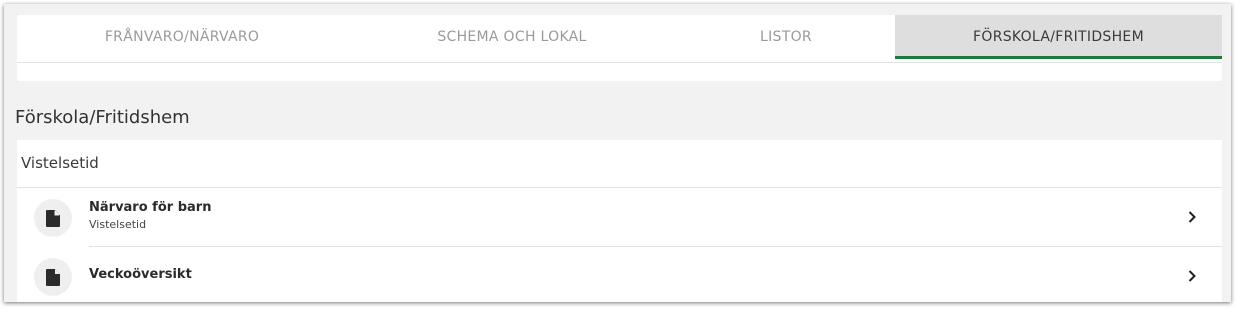 The height and width of the screenshot is (317, 1245). What do you see at coordinates (1058, 37) in the screenshot?
I see `tab-forskola-fritidshem: FÖRSKOLA/FRITIDSHEM` at bounding box center [1058, 37].